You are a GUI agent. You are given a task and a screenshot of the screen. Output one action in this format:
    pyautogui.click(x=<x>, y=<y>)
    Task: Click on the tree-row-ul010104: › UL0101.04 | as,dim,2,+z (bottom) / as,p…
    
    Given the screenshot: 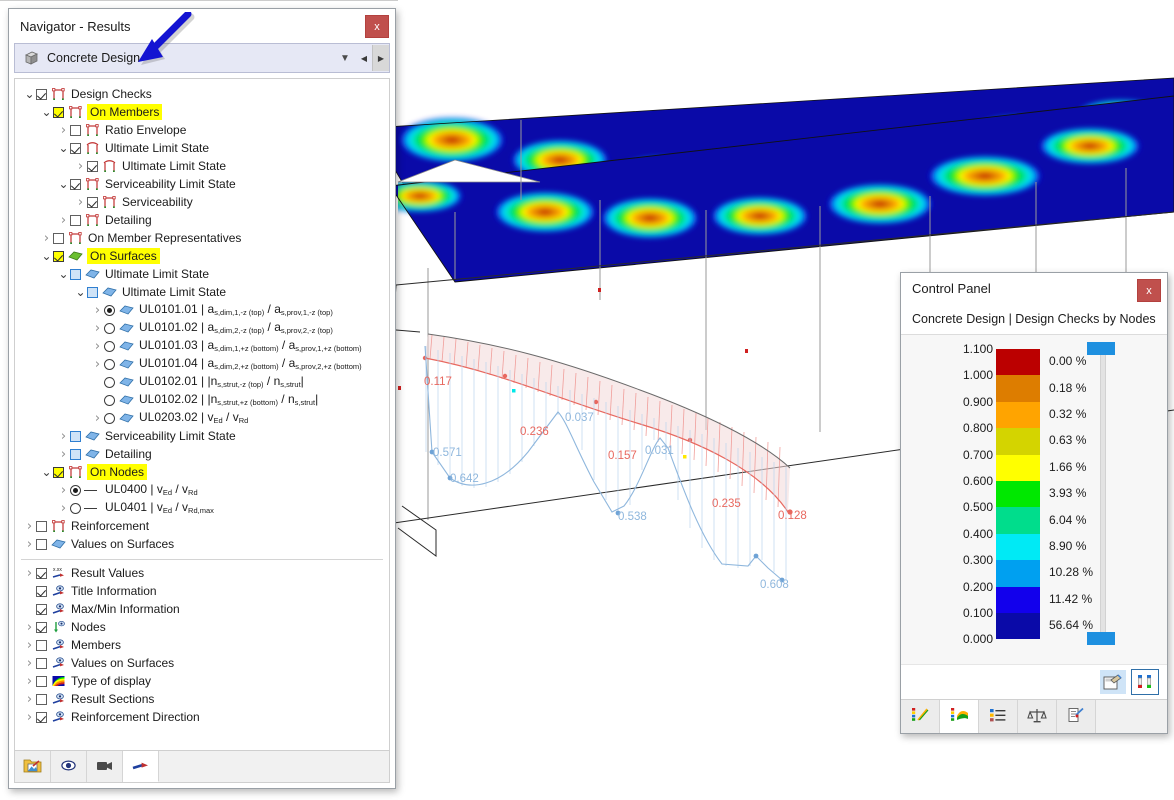 What is the action you would take?
    pyautogui.click(x=202, y=364)
    